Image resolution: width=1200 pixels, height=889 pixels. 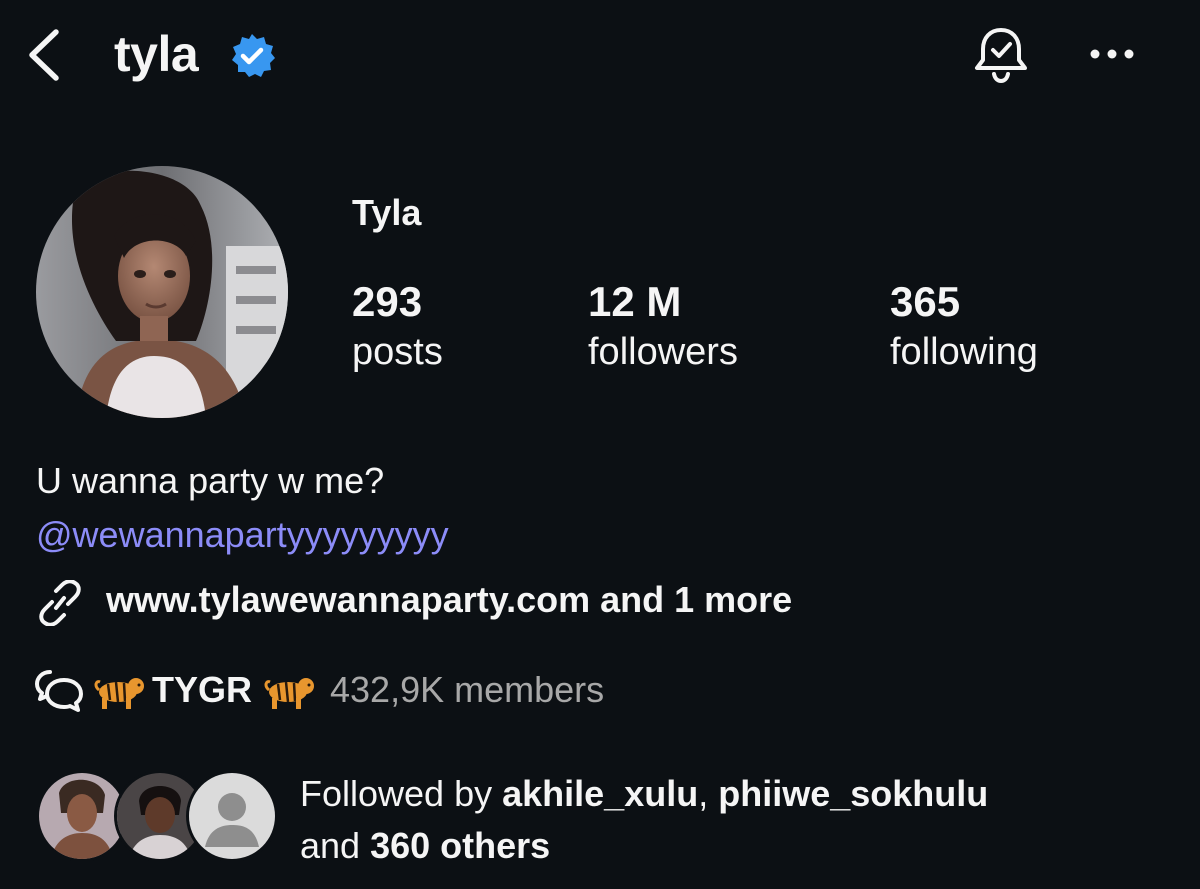 What do you see at coordinates (60, 603) in the screenshot?
I see `link-icon` at bounding box center [60, 603].